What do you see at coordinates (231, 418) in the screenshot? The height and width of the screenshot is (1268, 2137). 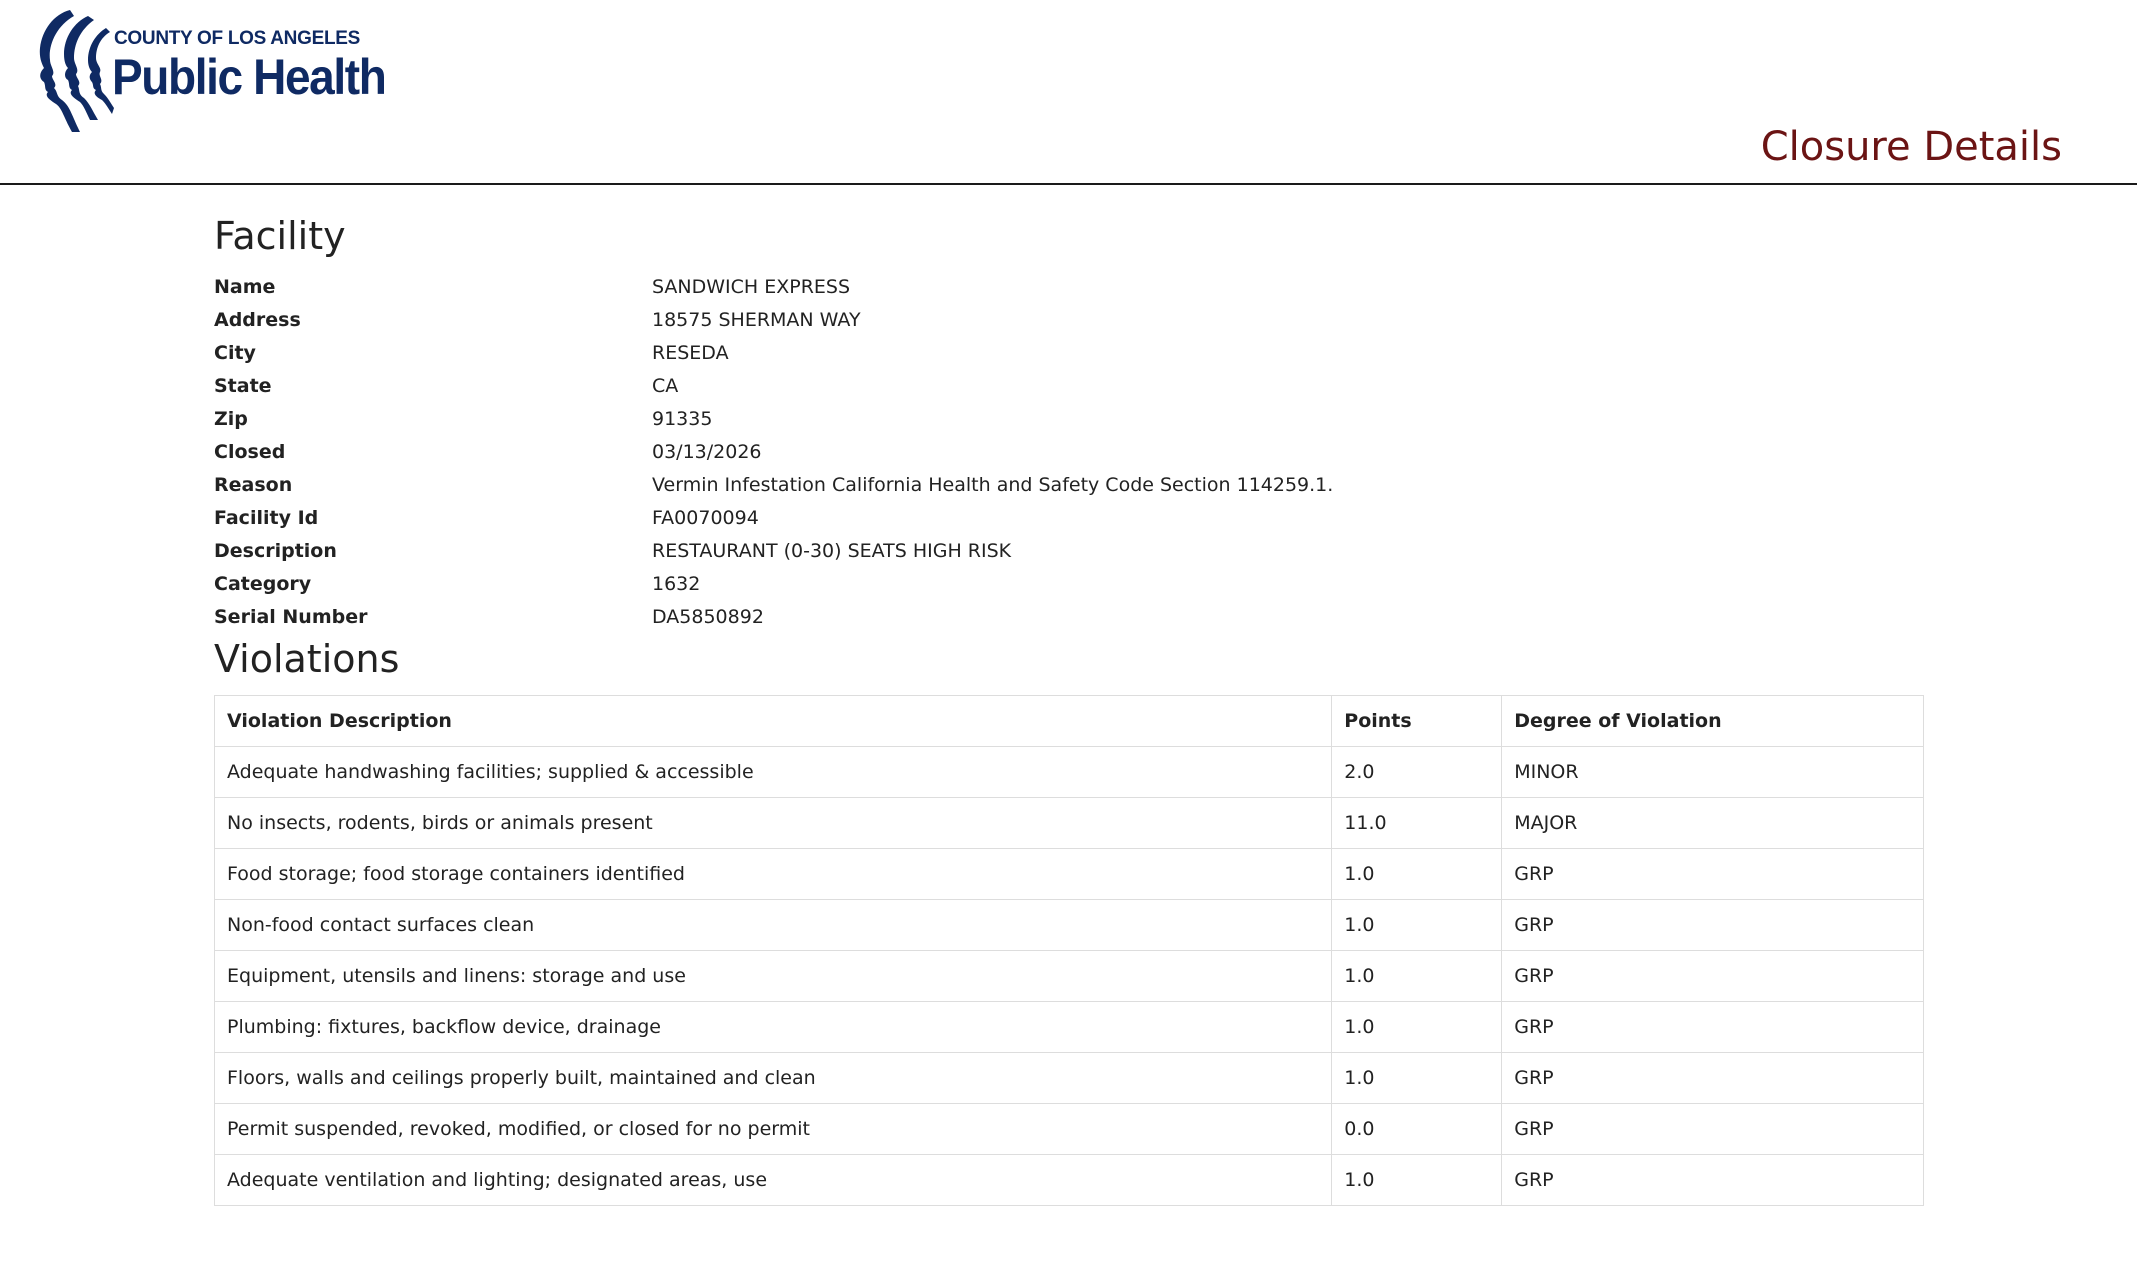 I see `field-label: Zip` at bounding box center [231, 418].